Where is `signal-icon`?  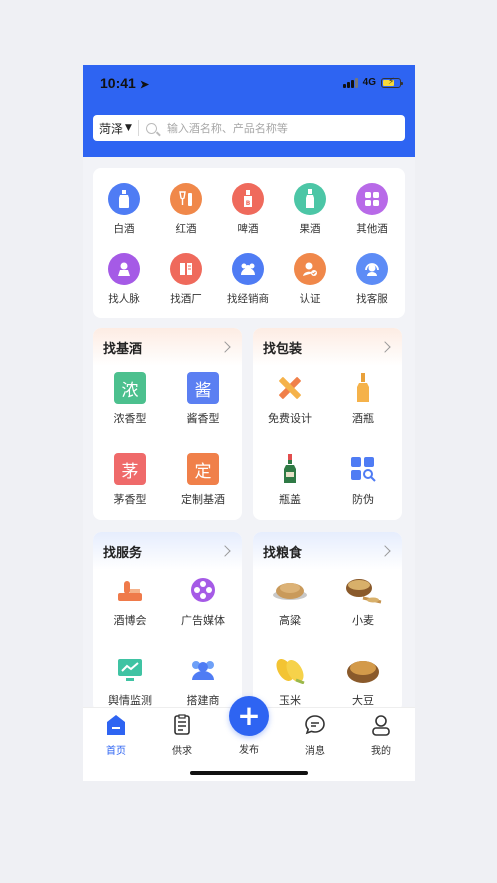 signal-icon is located at coordinates (350, 82).